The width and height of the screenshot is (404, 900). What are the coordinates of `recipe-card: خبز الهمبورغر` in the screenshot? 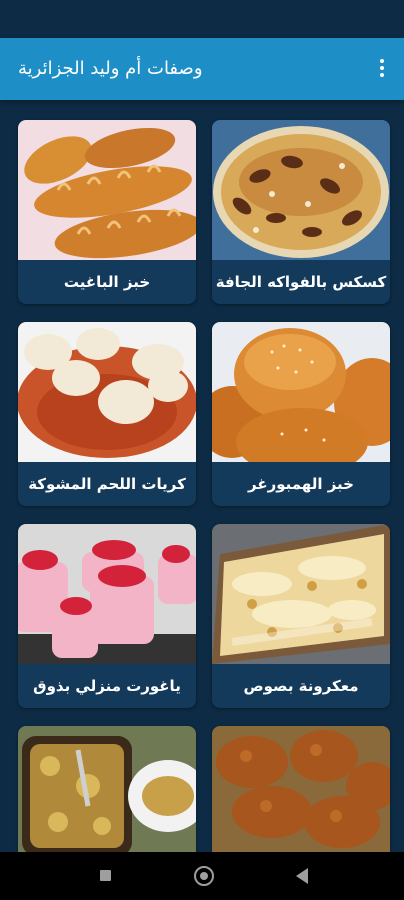 It's located at (301, 414).